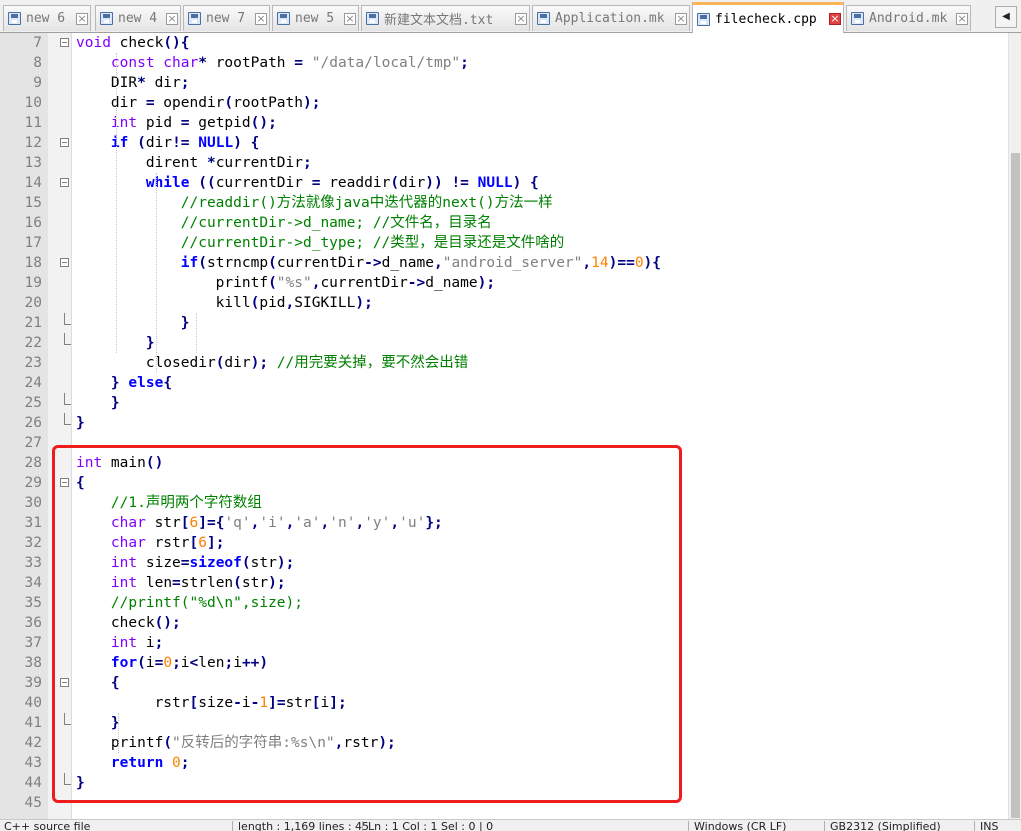 This screenshot has height=831, width=1021. I want to click on code-line: 9 DIR* dir;, so click(504, 83).